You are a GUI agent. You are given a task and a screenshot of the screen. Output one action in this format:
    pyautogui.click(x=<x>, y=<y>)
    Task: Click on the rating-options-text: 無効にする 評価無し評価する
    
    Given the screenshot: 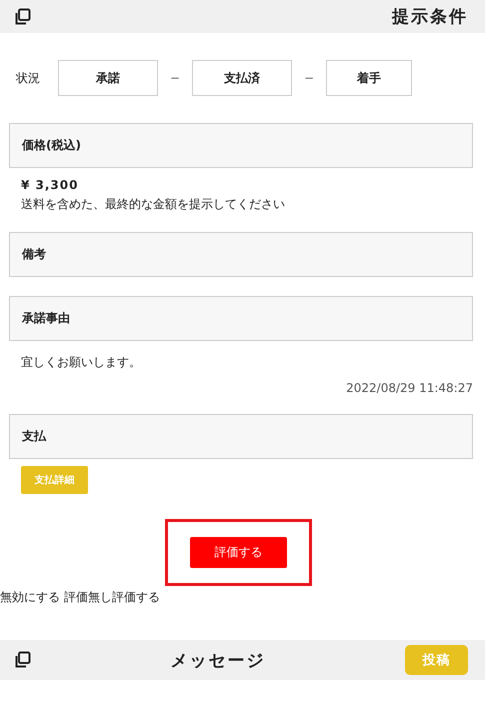 What is the action you would take?
    pyautogui.click(x=80, y=597)
    